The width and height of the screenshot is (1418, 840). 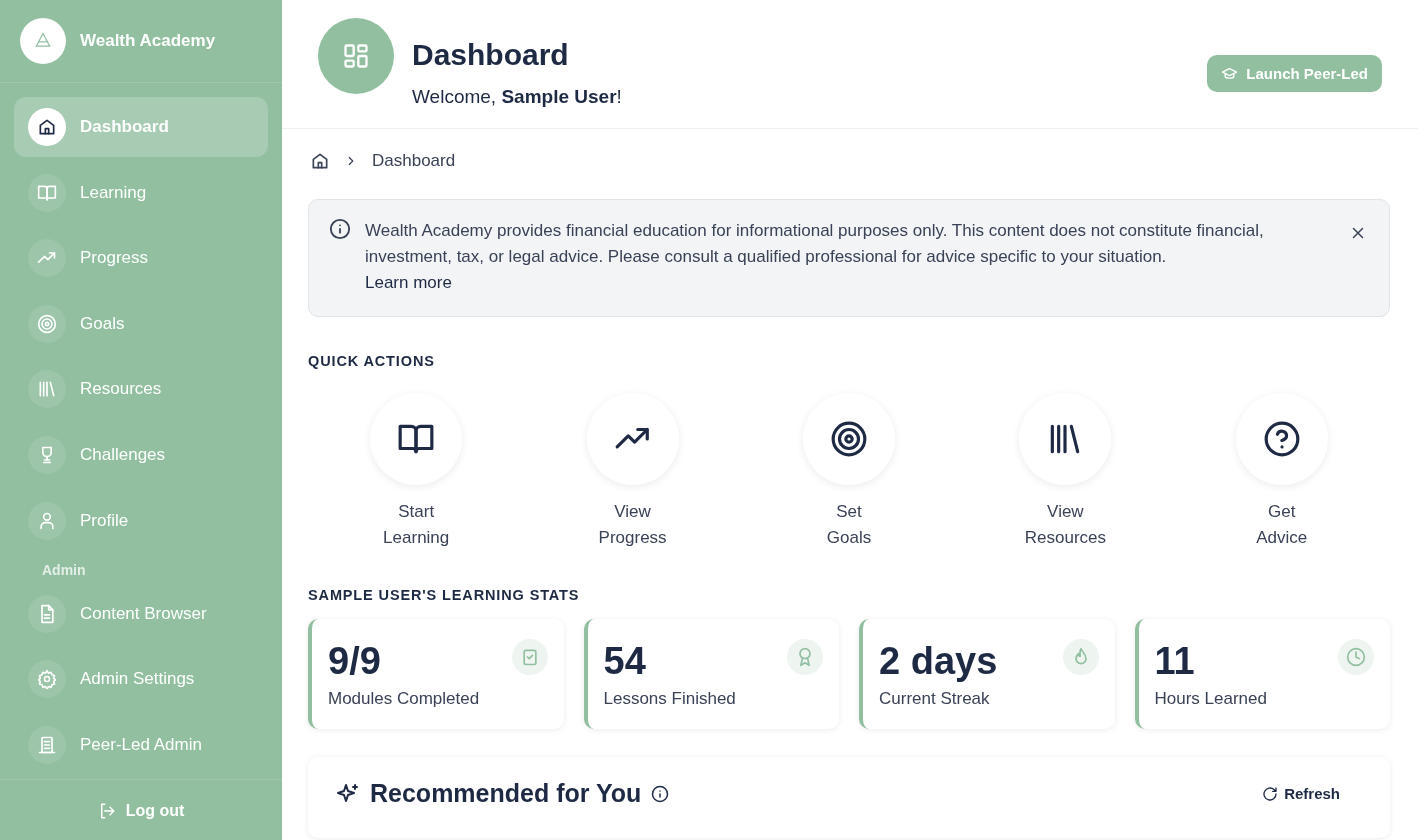 I want to click on quick-action-button: Get Advice, so click(x=1281, y=472).